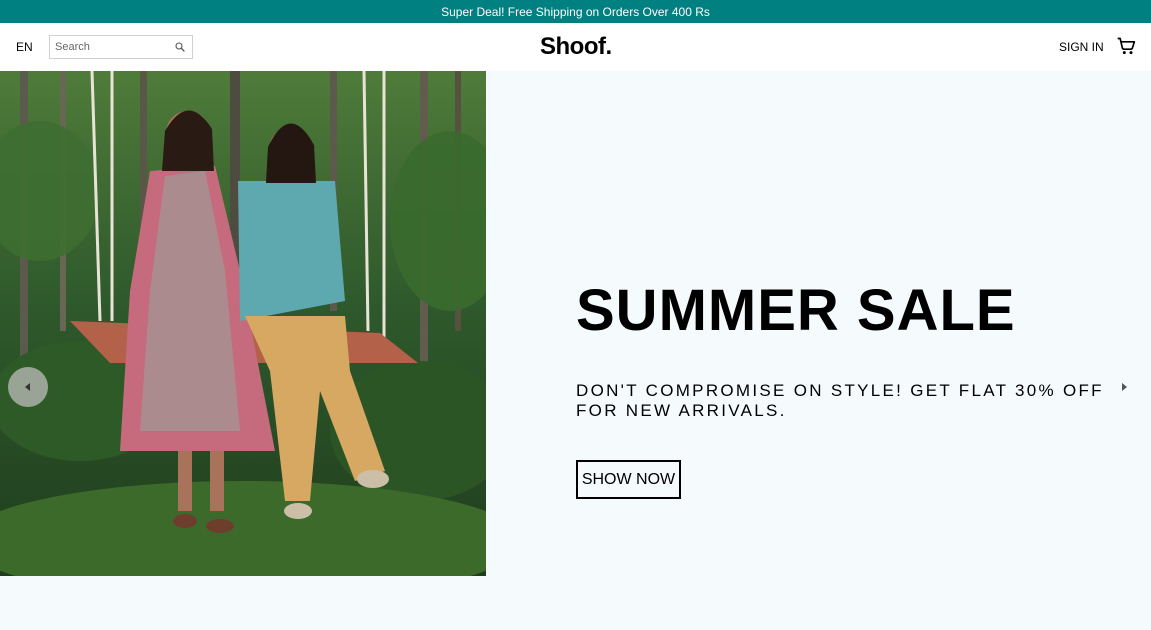  What do you see at coordinates (1081, 47) in the screenshot?
I see `sign-in-link: SIGN IN` at bounding box center [1081, 47].